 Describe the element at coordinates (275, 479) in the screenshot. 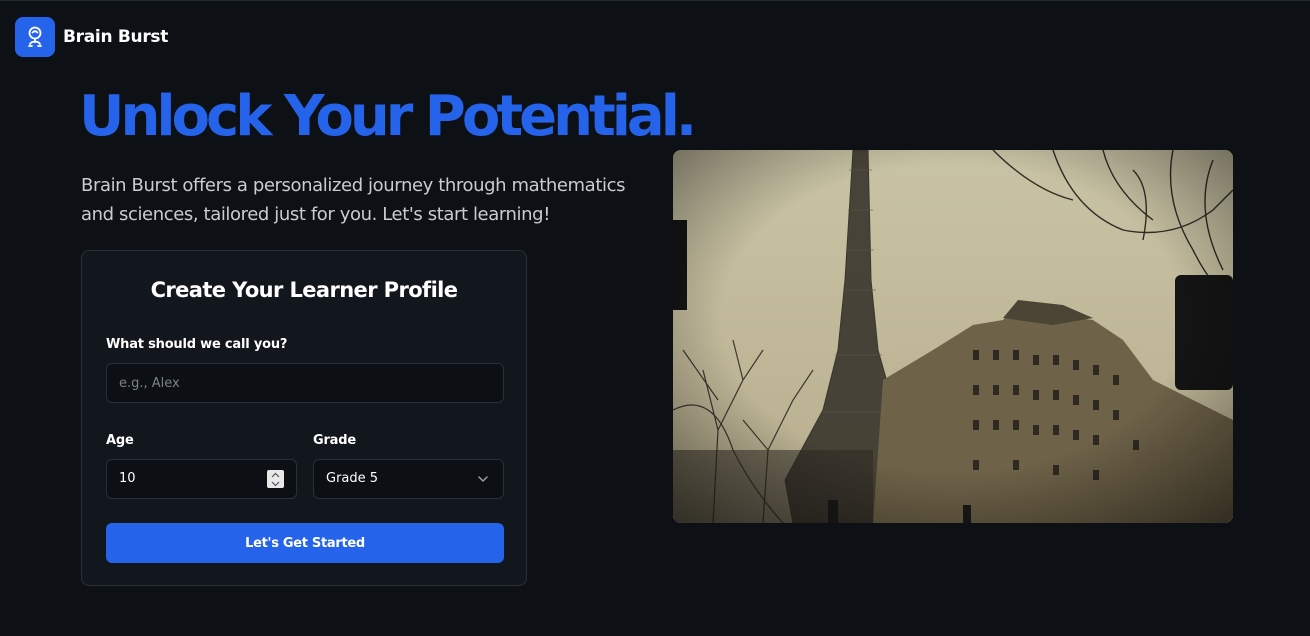

I see `age-stepper` at that location.